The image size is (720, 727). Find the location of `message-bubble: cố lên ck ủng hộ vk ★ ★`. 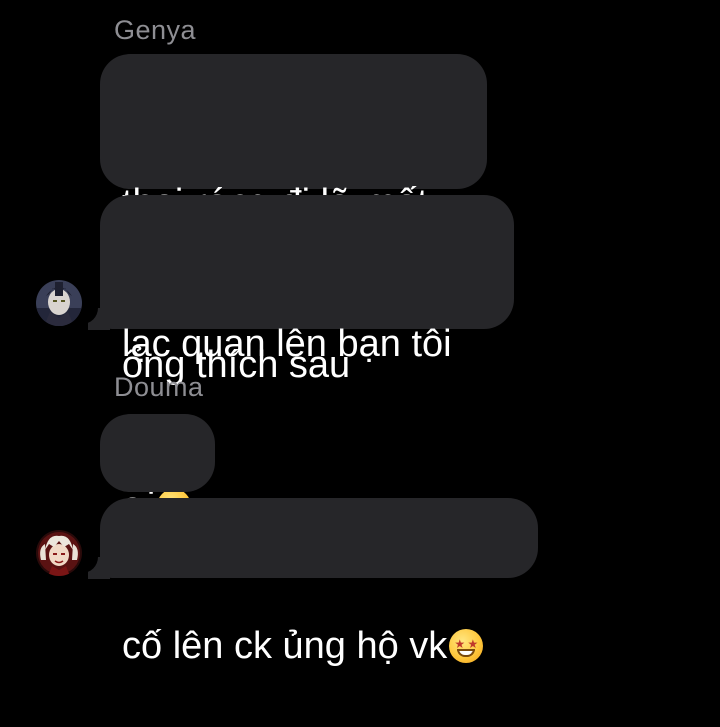

message-bubble: cố lên ck ủng hộ vk ★ ★ is located at coordinates (319, 582).